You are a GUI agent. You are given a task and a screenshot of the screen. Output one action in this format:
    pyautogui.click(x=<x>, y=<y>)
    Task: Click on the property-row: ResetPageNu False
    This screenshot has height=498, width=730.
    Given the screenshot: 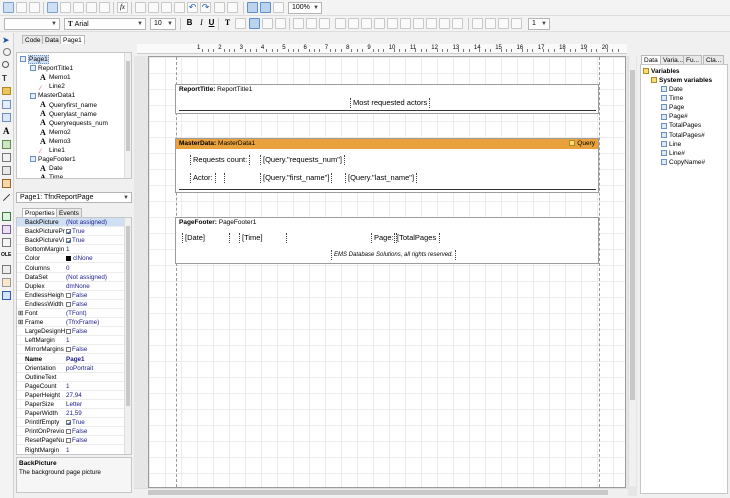 What is the action you would take?
    pyautogui.click(x=71, y=441)
    